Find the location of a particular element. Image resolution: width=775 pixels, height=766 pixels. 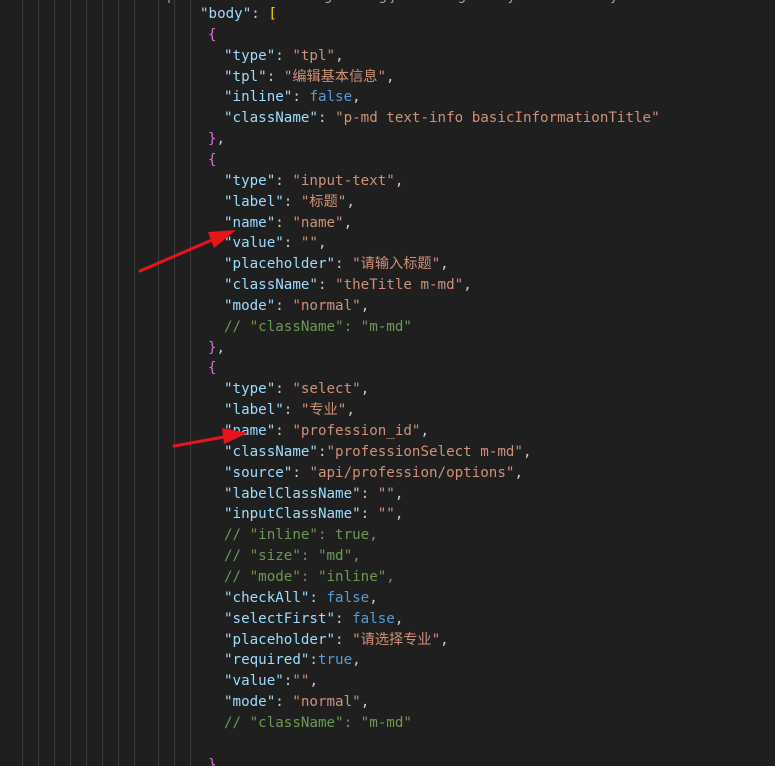

annotation-arrows is located at coordinates (193, 339).